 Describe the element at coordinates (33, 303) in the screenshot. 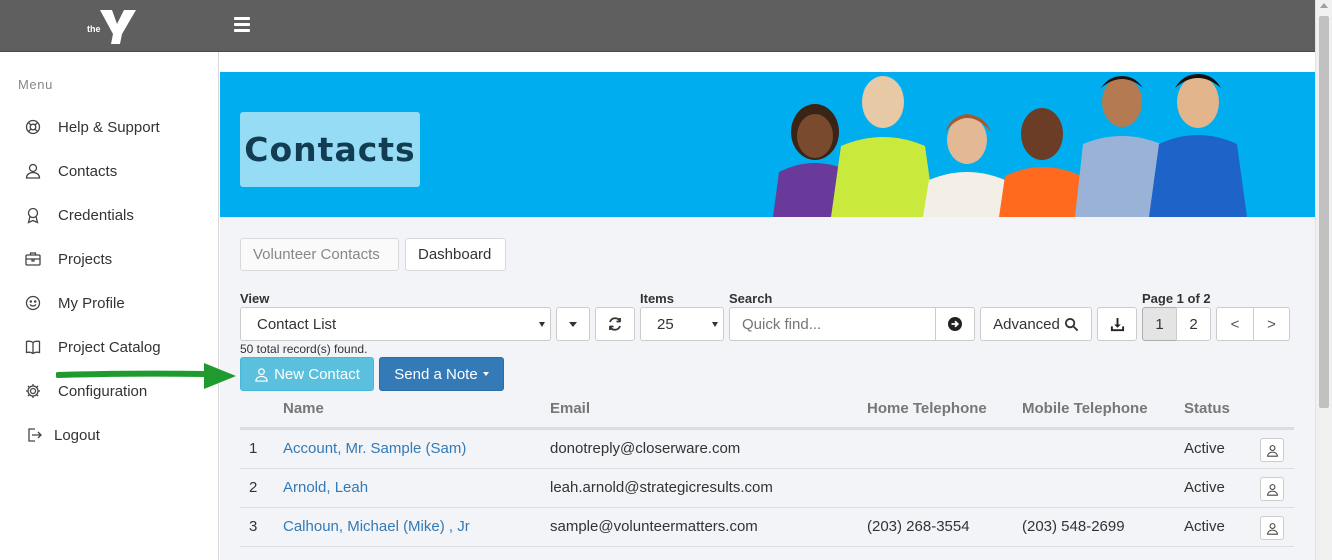

I see `smiley-icon` at that location.